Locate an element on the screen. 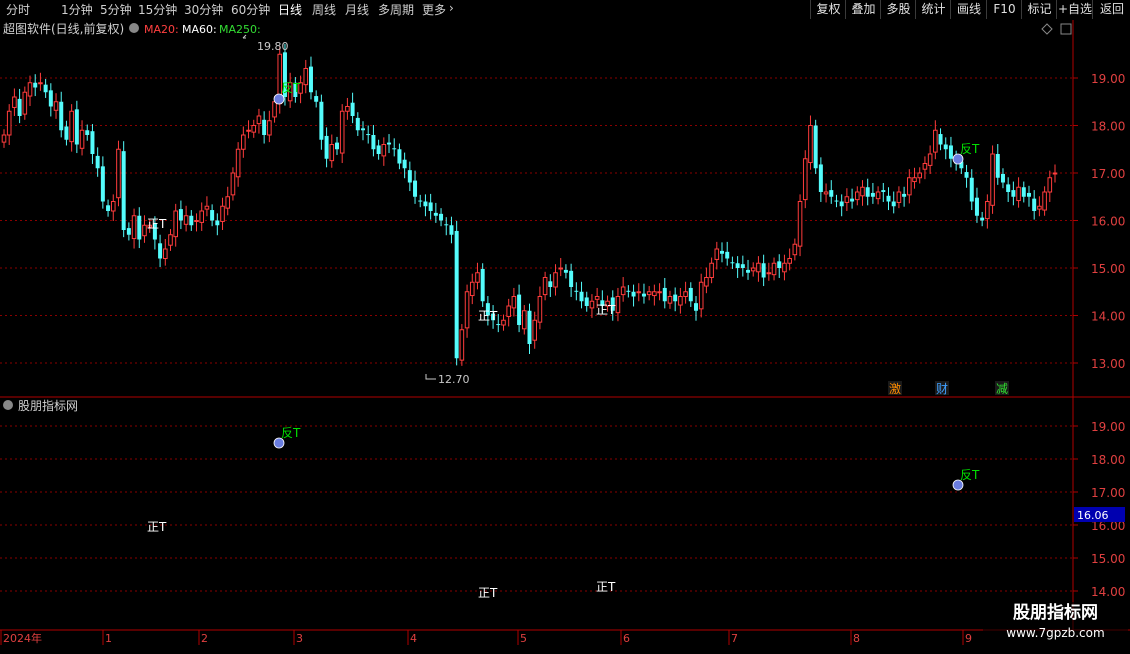 The height and width of the screenshot is (654, 1130). indicator-menu-icon is located at coordinates (8, 405).